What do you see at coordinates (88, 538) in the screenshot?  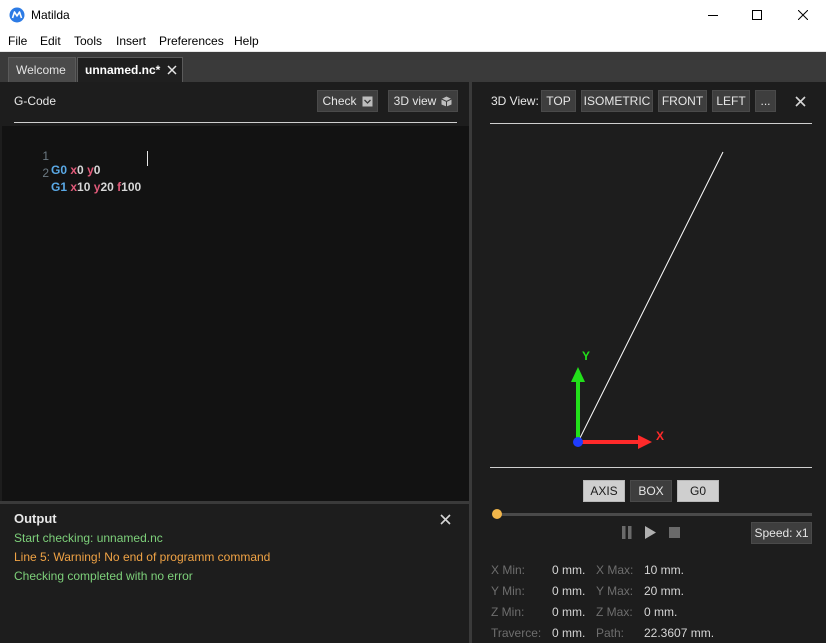 I see `output-line: Start checking: unnamed.nc` at bounding box center [88, 538].